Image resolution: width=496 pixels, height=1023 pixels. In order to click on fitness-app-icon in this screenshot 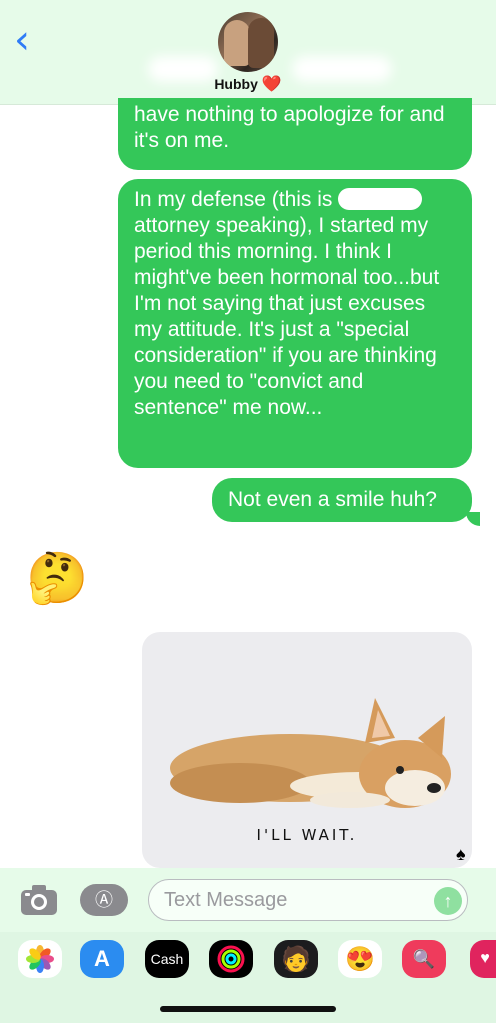, I will do `click(231, 959)`.